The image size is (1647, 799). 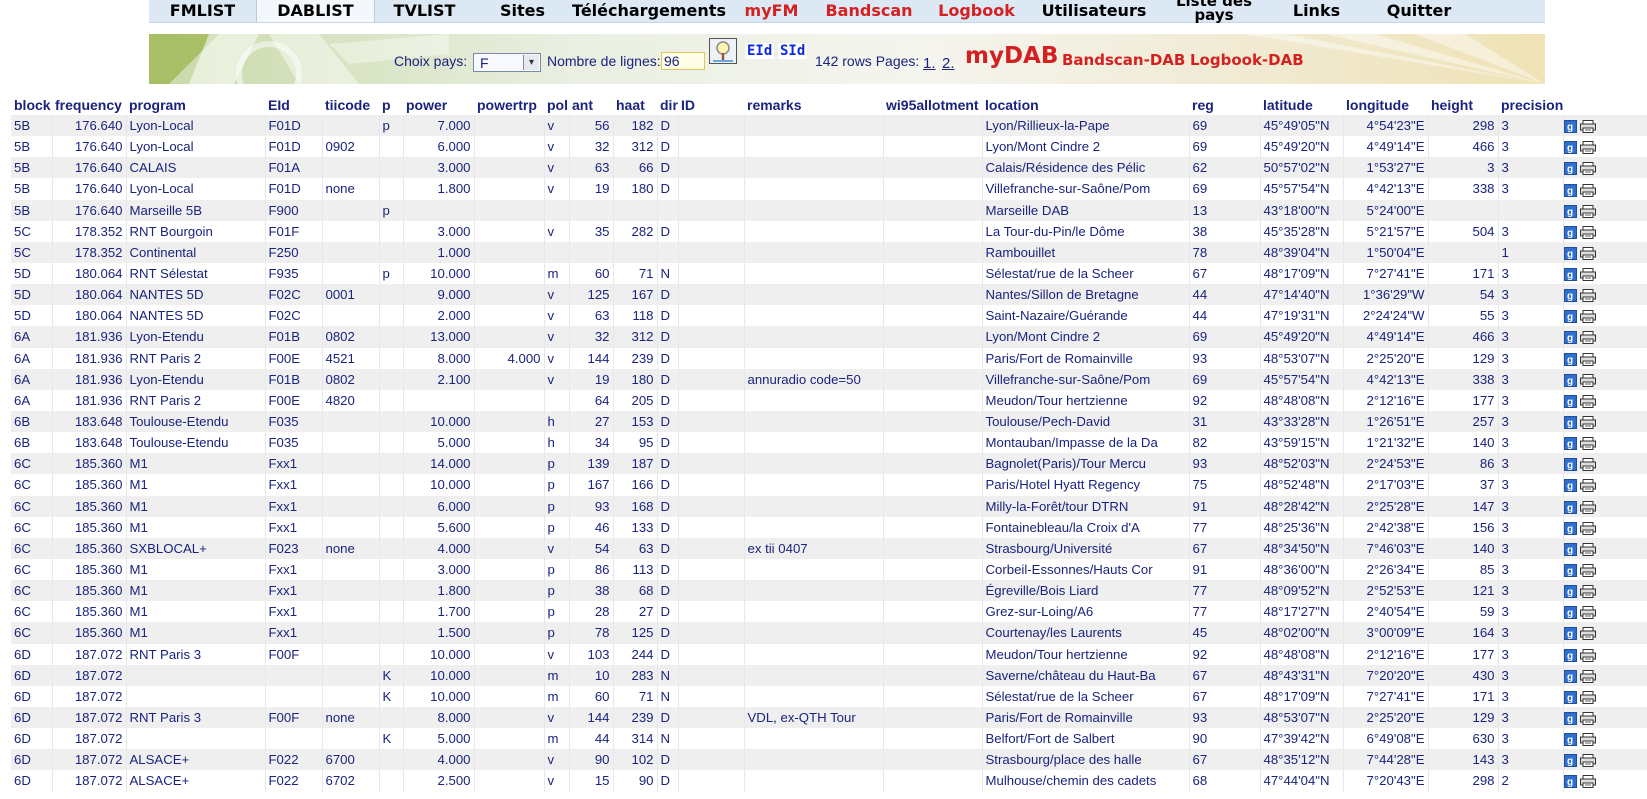 I want to click on column-header-EId: EId, so click(x=293, y=104).